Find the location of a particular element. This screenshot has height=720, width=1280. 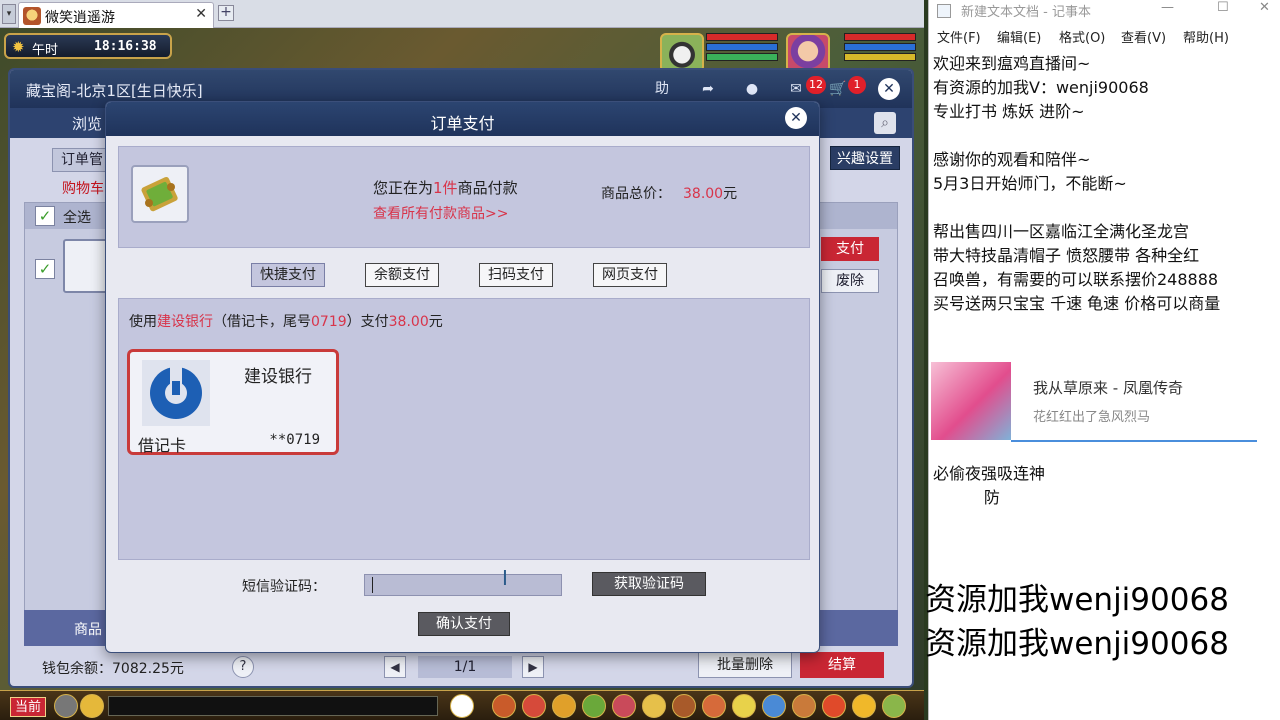

tab-scan-pay: 扫码支付 is located at coordinates (516, 275).